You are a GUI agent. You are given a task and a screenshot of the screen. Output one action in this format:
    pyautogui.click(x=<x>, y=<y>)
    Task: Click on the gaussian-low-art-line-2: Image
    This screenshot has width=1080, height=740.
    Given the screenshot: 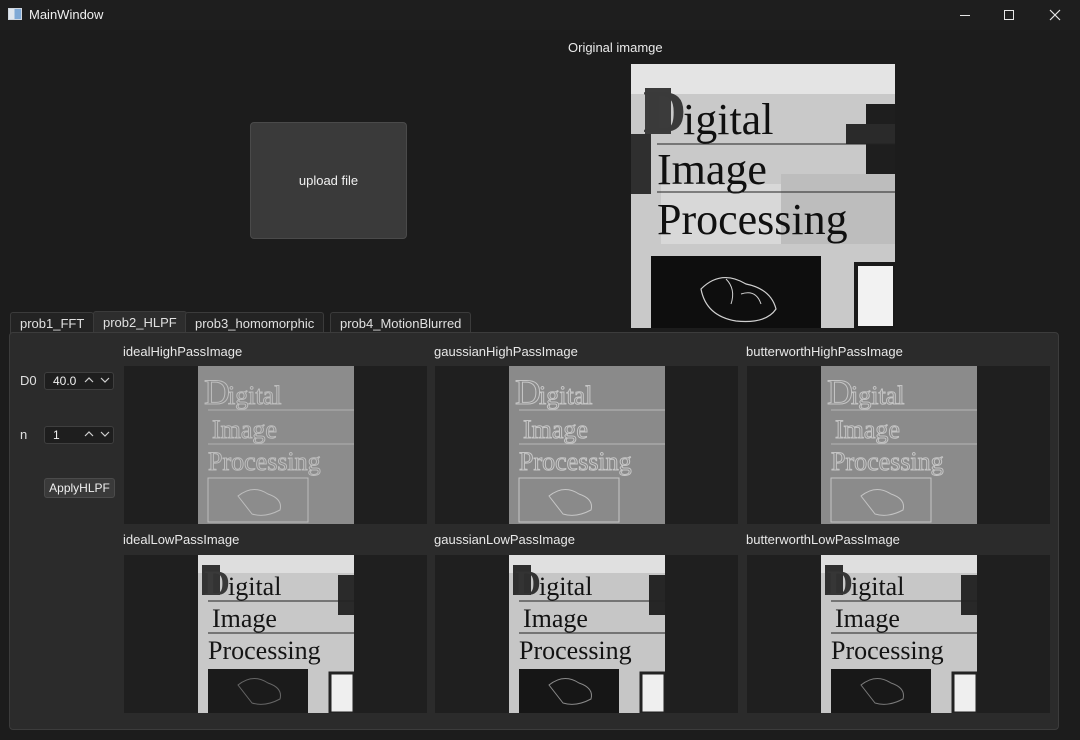 What is the action you would take?
    pyautogui.click(x=555, y=618)
    